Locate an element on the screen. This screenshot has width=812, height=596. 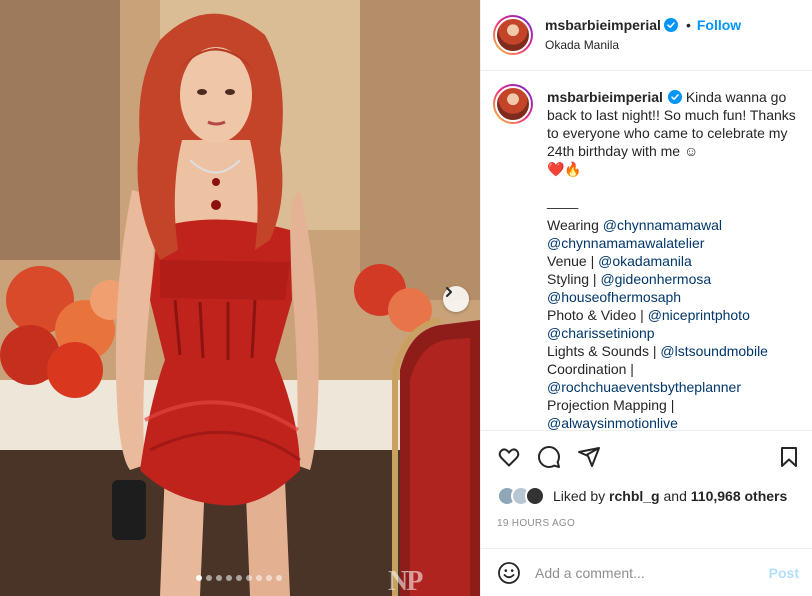
caption-credit-line: @alwaysinmotionlive is located at coordinates (673, 422).